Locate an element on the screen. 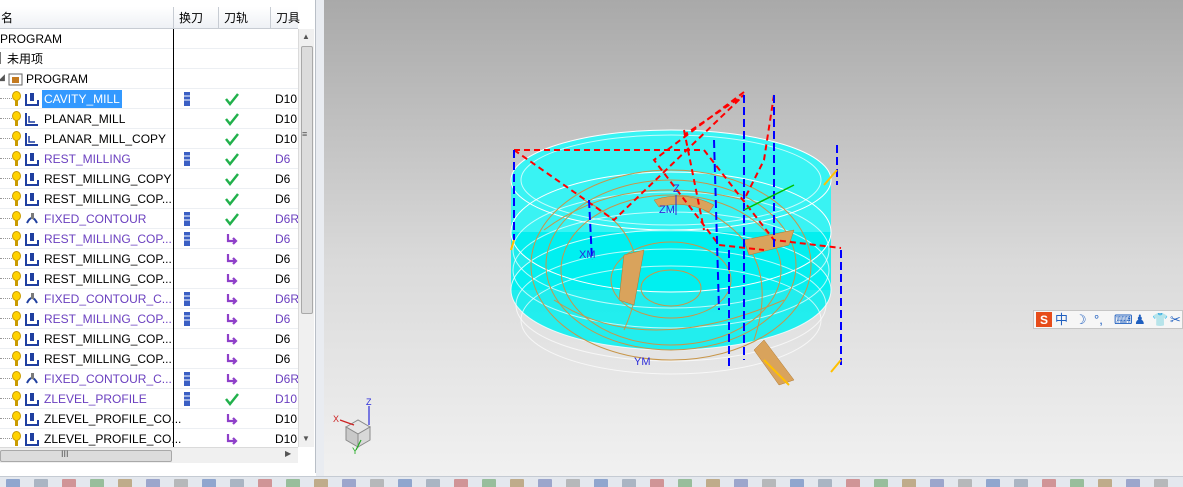 This screenshot has width=1183, height=487. user-icon: ♟ is located at coordinates (1140, 320).